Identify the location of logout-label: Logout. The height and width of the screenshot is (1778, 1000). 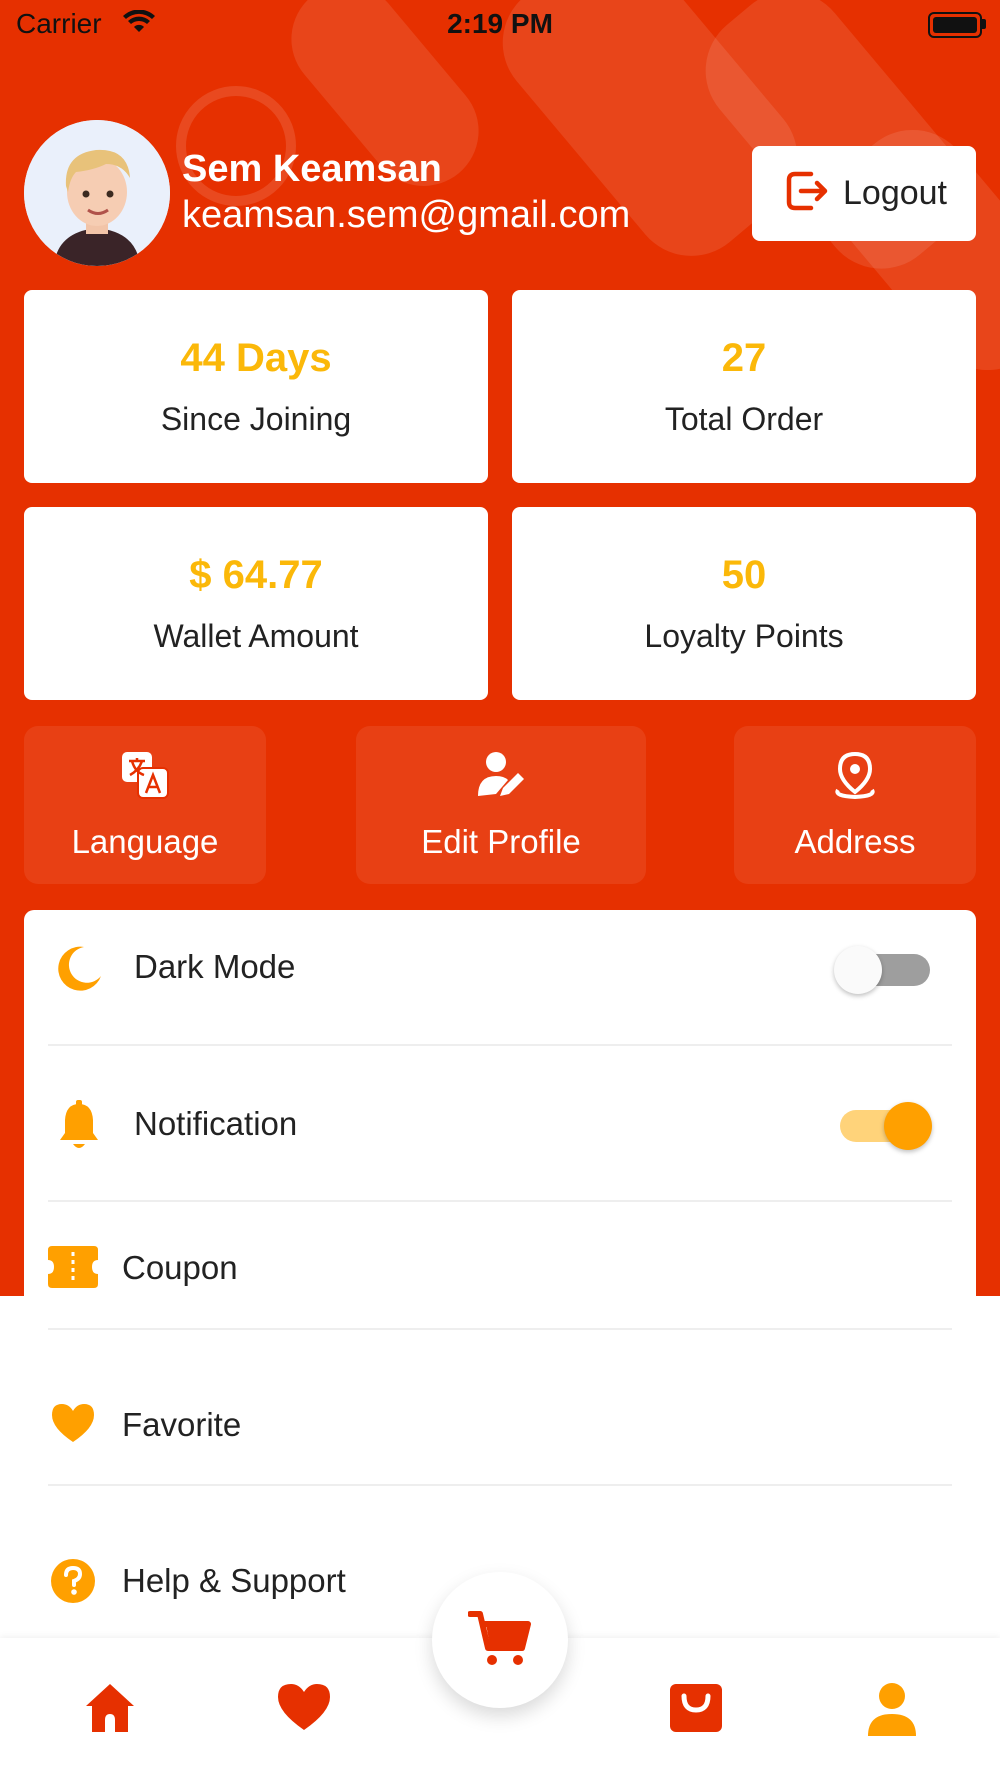
(895, 193).